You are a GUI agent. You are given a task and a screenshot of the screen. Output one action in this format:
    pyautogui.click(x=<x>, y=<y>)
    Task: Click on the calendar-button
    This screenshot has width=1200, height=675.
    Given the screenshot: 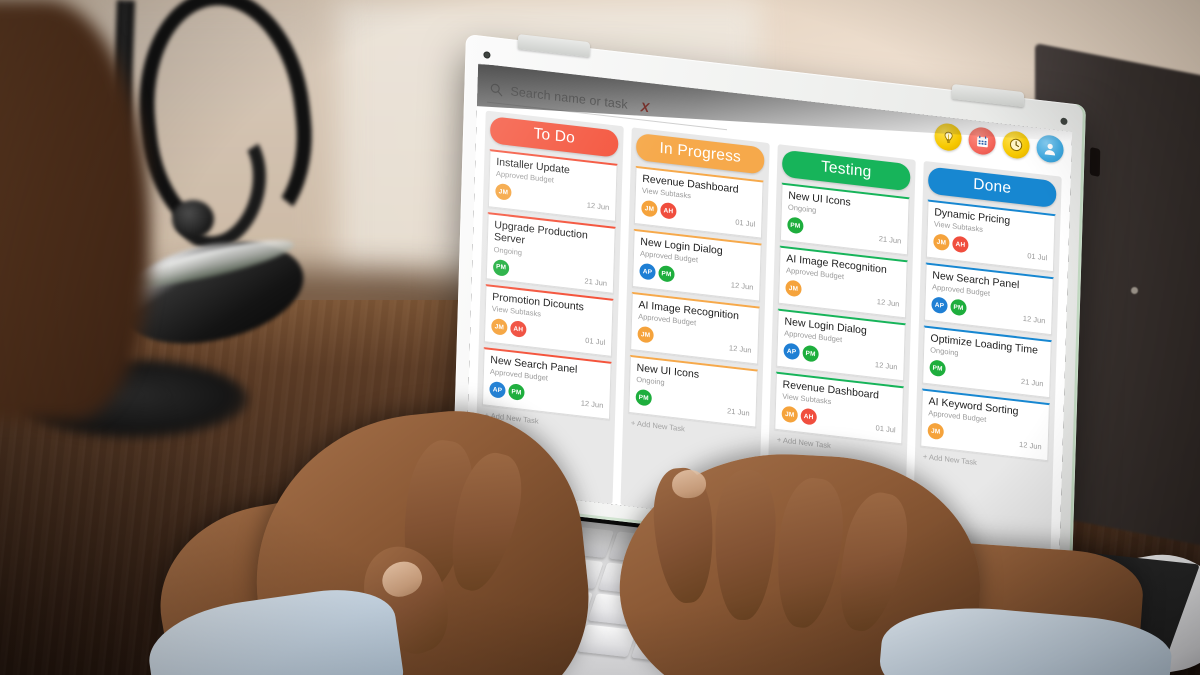 What is the action you would take?
    pyautogui.click(x=982, y=141)
    